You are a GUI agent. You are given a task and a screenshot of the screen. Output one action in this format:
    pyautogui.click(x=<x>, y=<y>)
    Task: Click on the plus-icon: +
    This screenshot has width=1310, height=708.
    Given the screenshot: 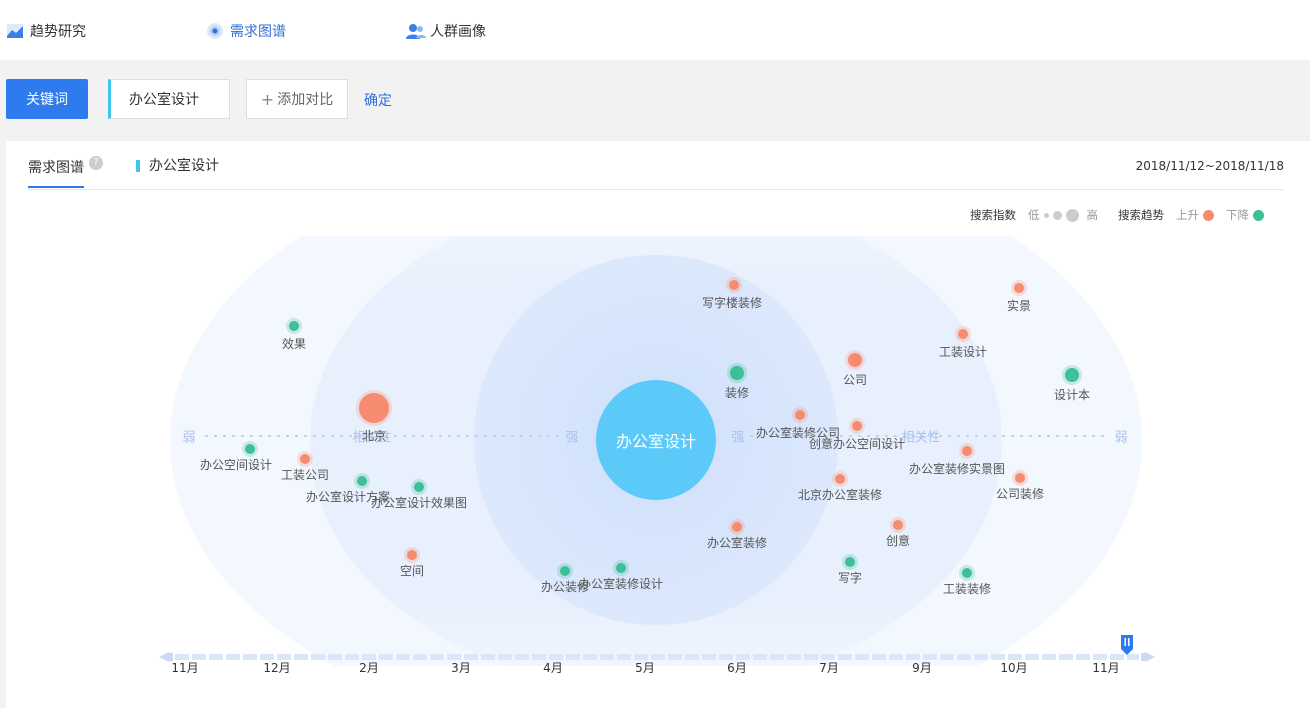 What is the action you would take?
    pyautogui.click(x=267, y=99)
    